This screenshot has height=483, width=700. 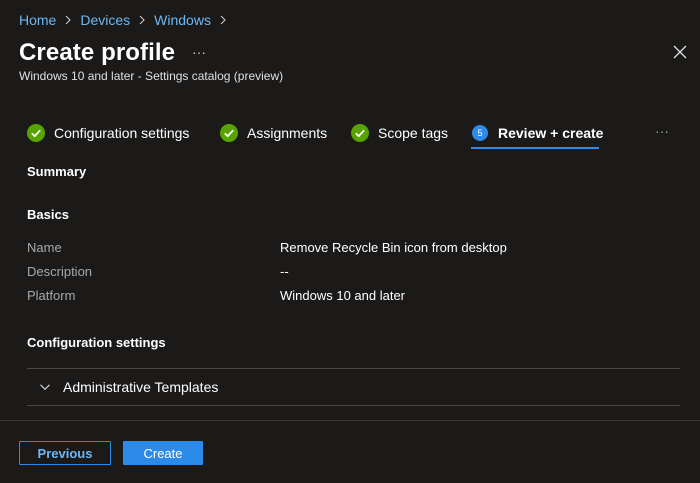 I want to click on accordion-label: Administrative Templates, so click(x=141, y=387).